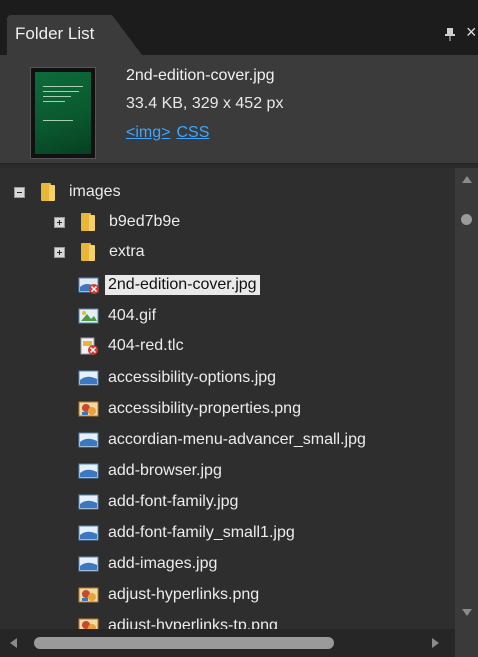 Image resolution: width=478 pixels, height=657 pixels. I want to click on scroll-left-icon, so click(13, 643).